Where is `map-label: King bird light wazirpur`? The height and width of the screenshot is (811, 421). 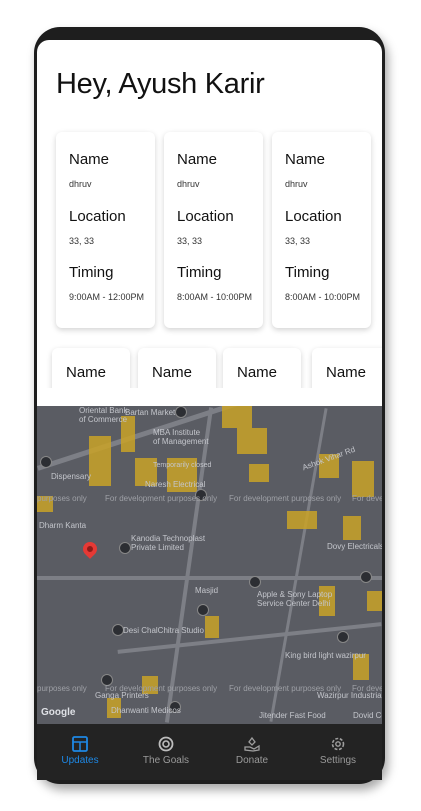 map-label: King bird light wazirpur is located at coordinates (325, 655).